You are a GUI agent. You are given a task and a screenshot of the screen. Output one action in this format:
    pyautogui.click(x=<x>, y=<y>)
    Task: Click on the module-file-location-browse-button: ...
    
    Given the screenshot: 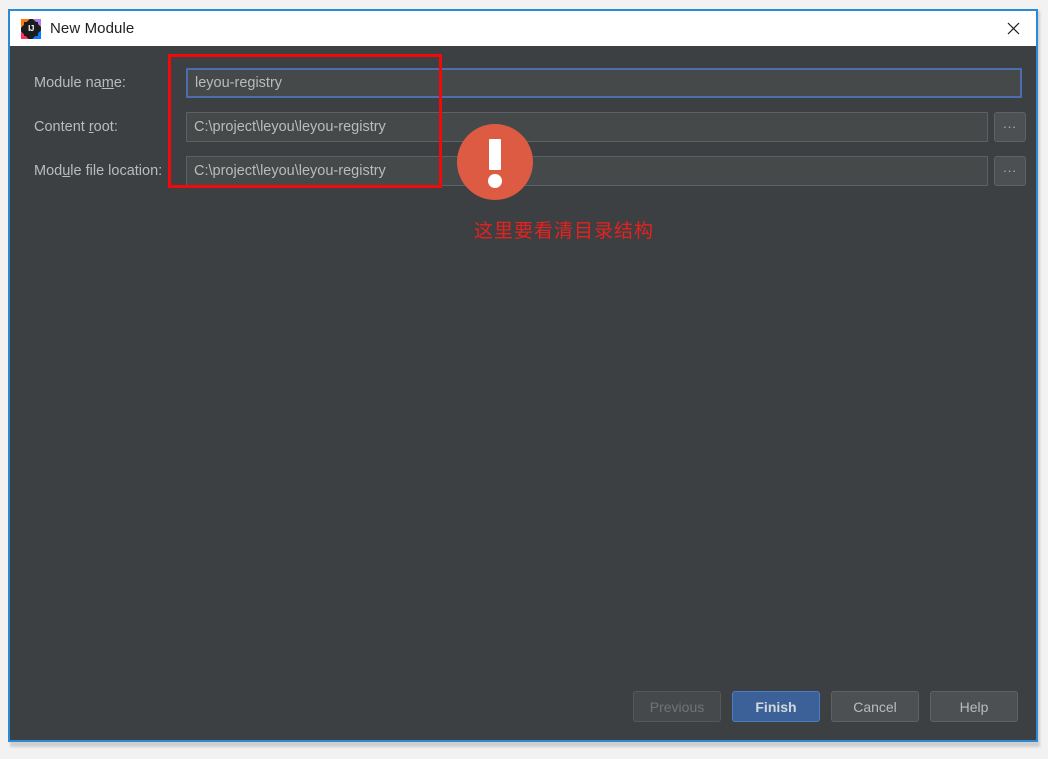 What is the action you would take?
    pyautogui.click(x=1010, y=171)
    